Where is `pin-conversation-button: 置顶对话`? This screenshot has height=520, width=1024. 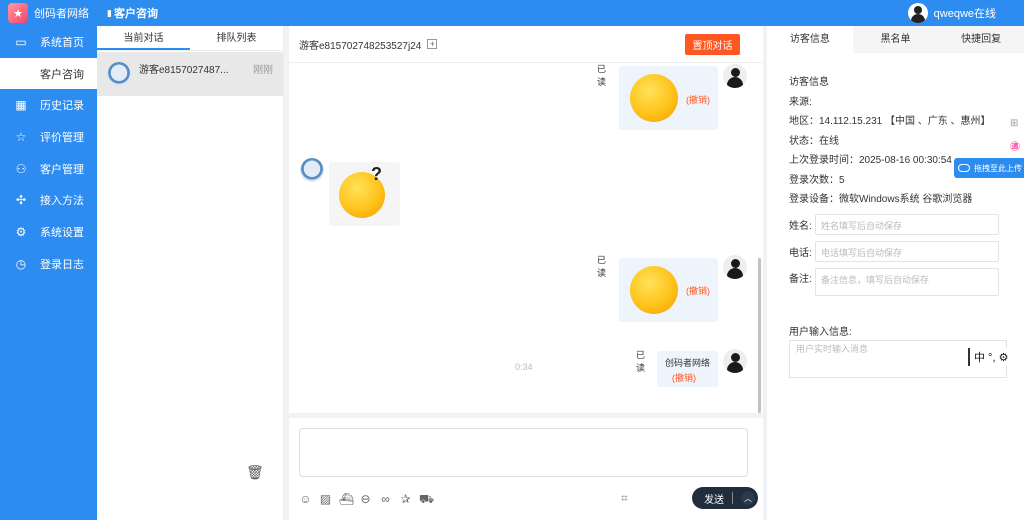 pin-conversation-button: 置顶对话 is located at coordinates (712, 44).